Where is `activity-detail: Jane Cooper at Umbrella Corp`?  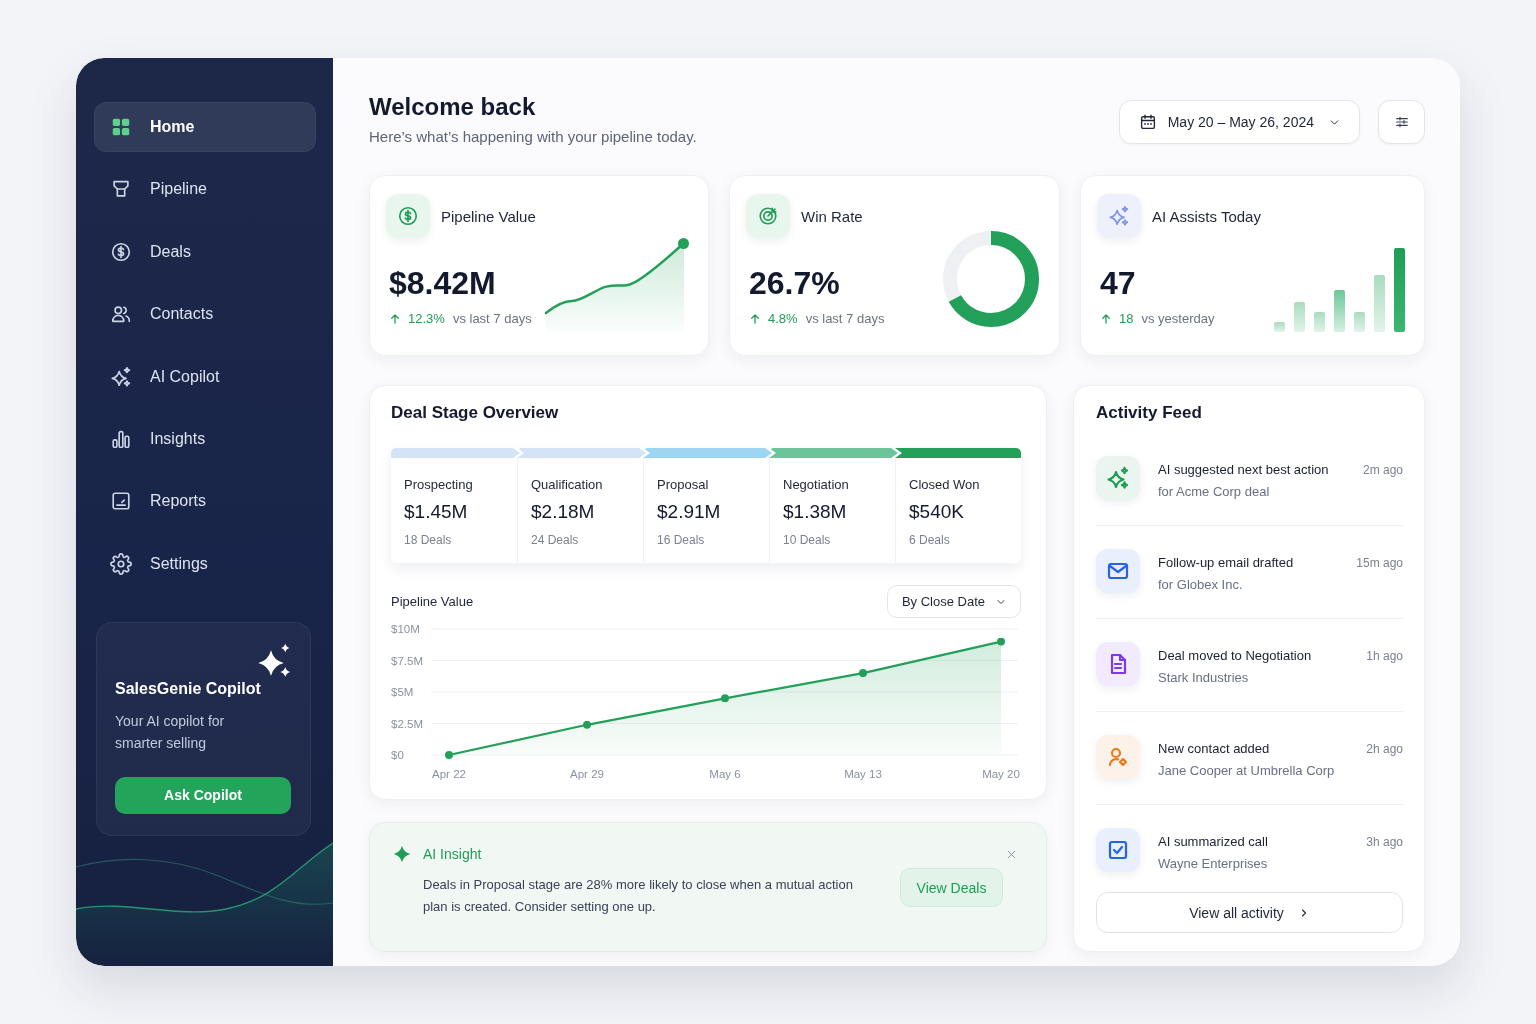
activity-detail: Jane Cooper at Umbrella Corp is located at coordinates (1247, 771).